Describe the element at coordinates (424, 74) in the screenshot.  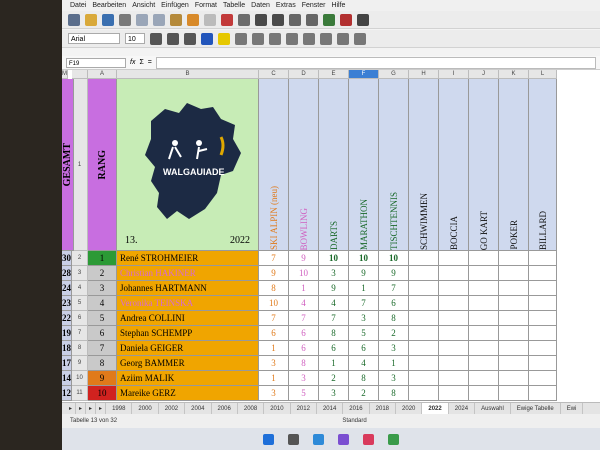
I see `column-header-h: H` at that location.